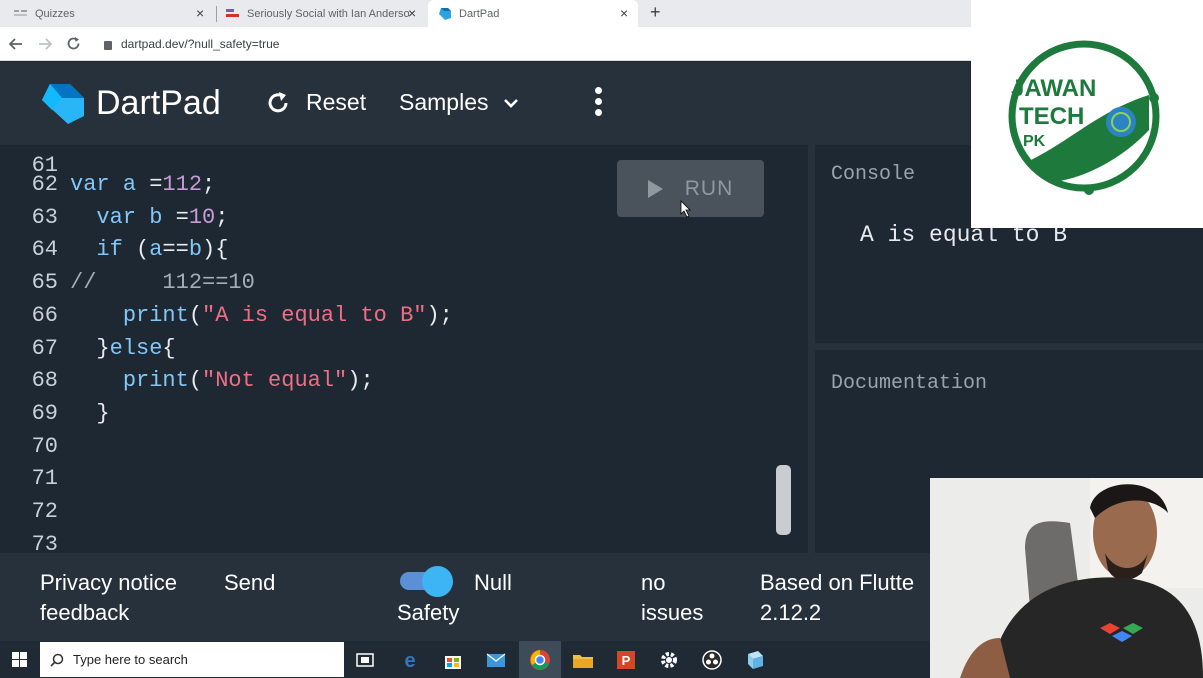  I want to click on null-safety-label-cont: Safety, so click(428, 612).